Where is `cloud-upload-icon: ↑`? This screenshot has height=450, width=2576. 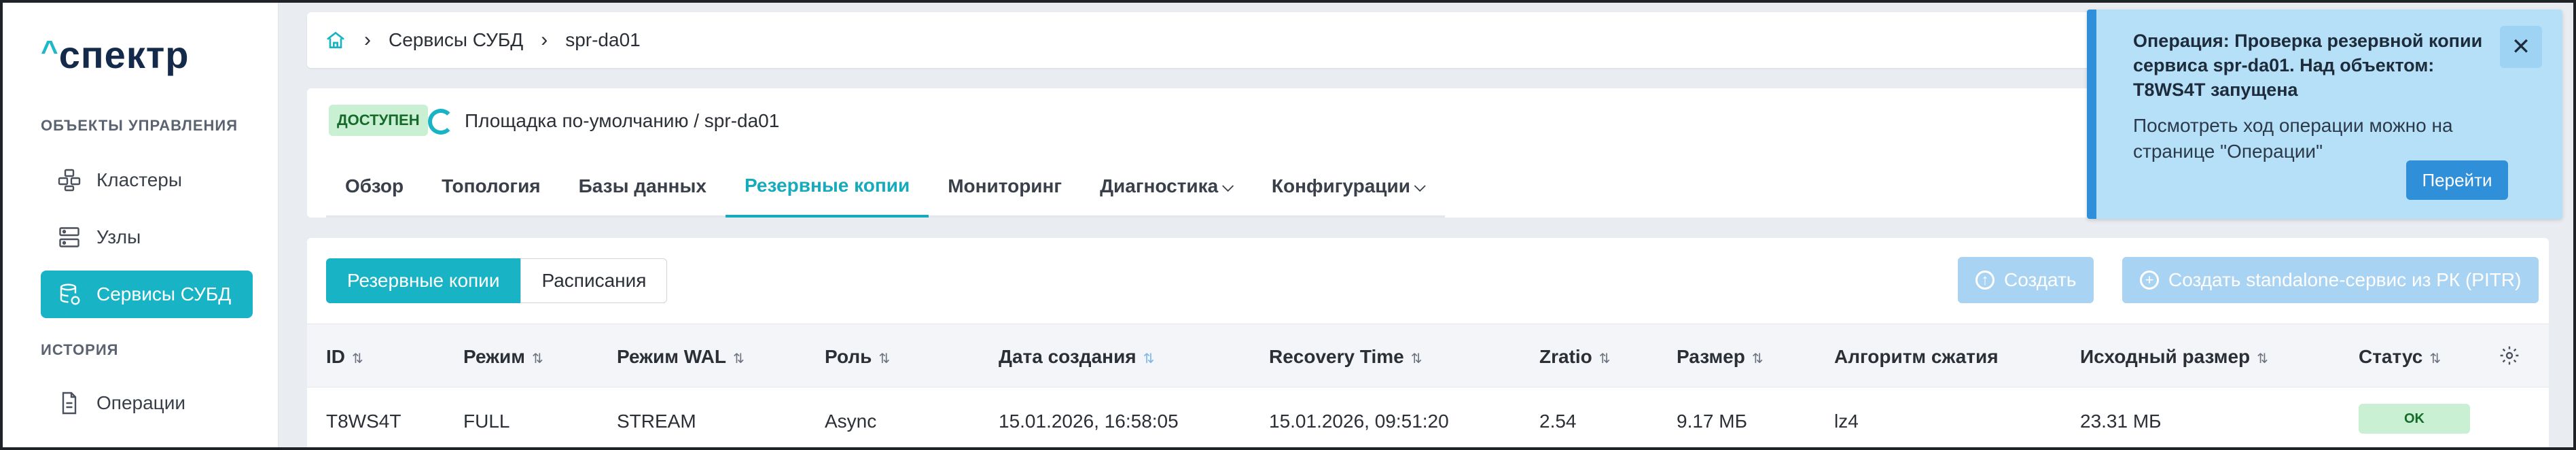 cloud-upload-icon: ↑ is located at coordinates (1984, 280).